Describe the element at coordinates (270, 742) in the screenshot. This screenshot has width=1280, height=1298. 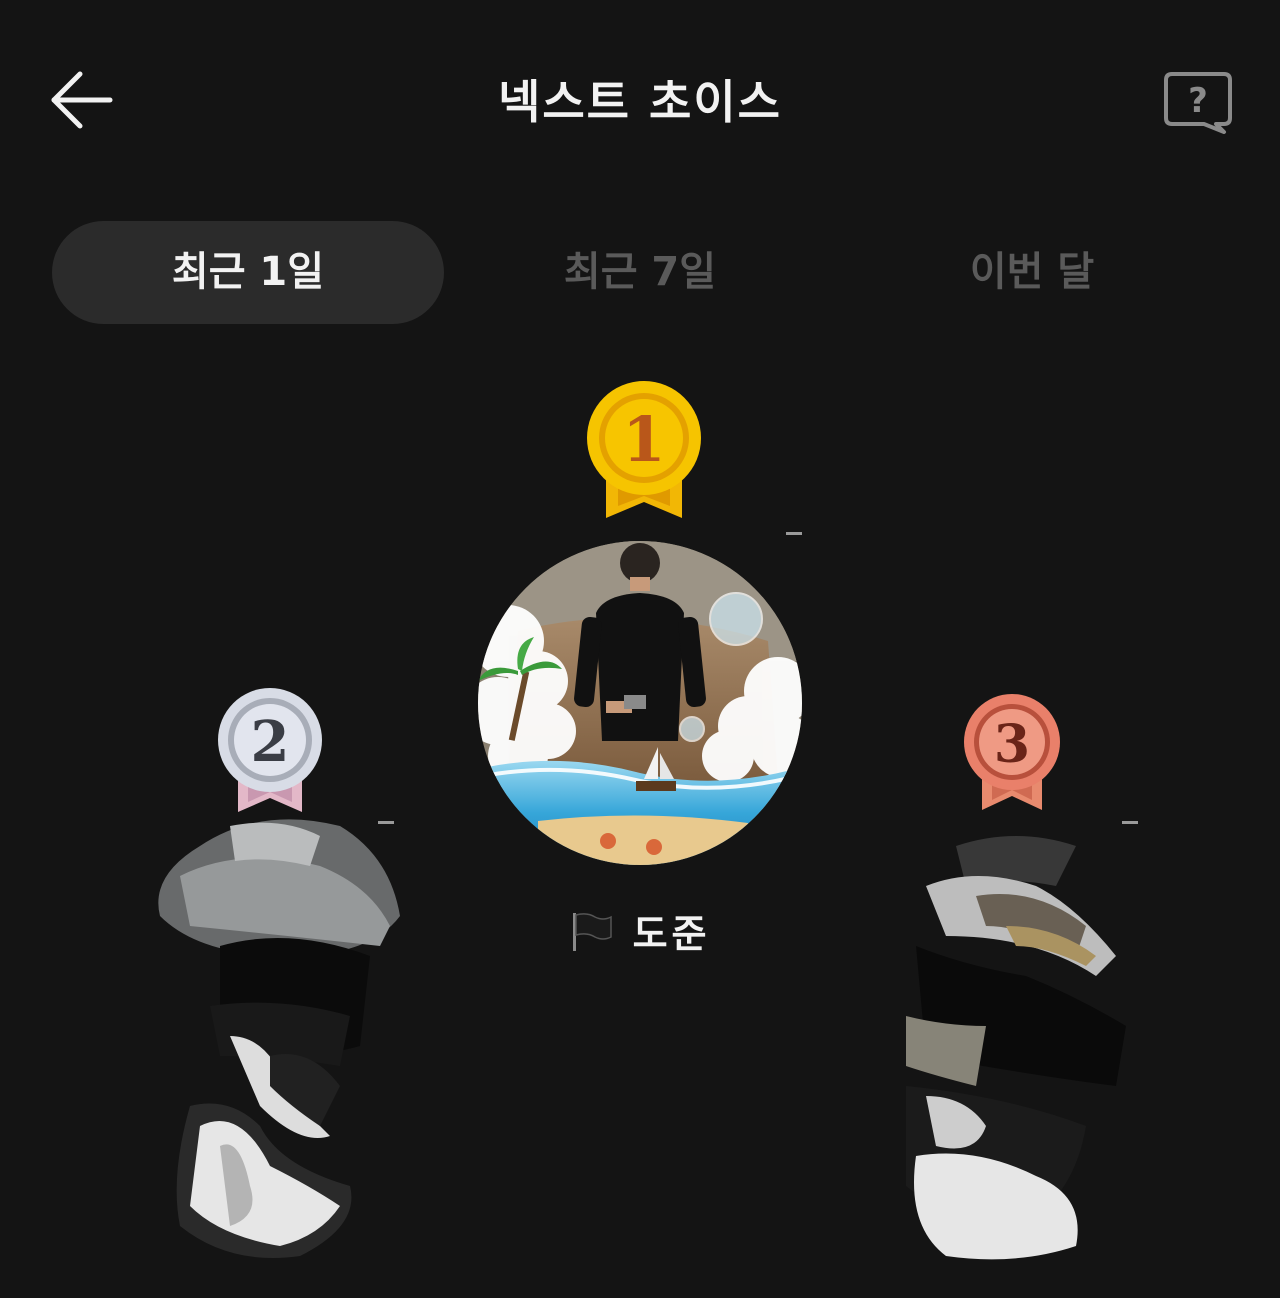
I see `rank-2-label: 2` at that location.